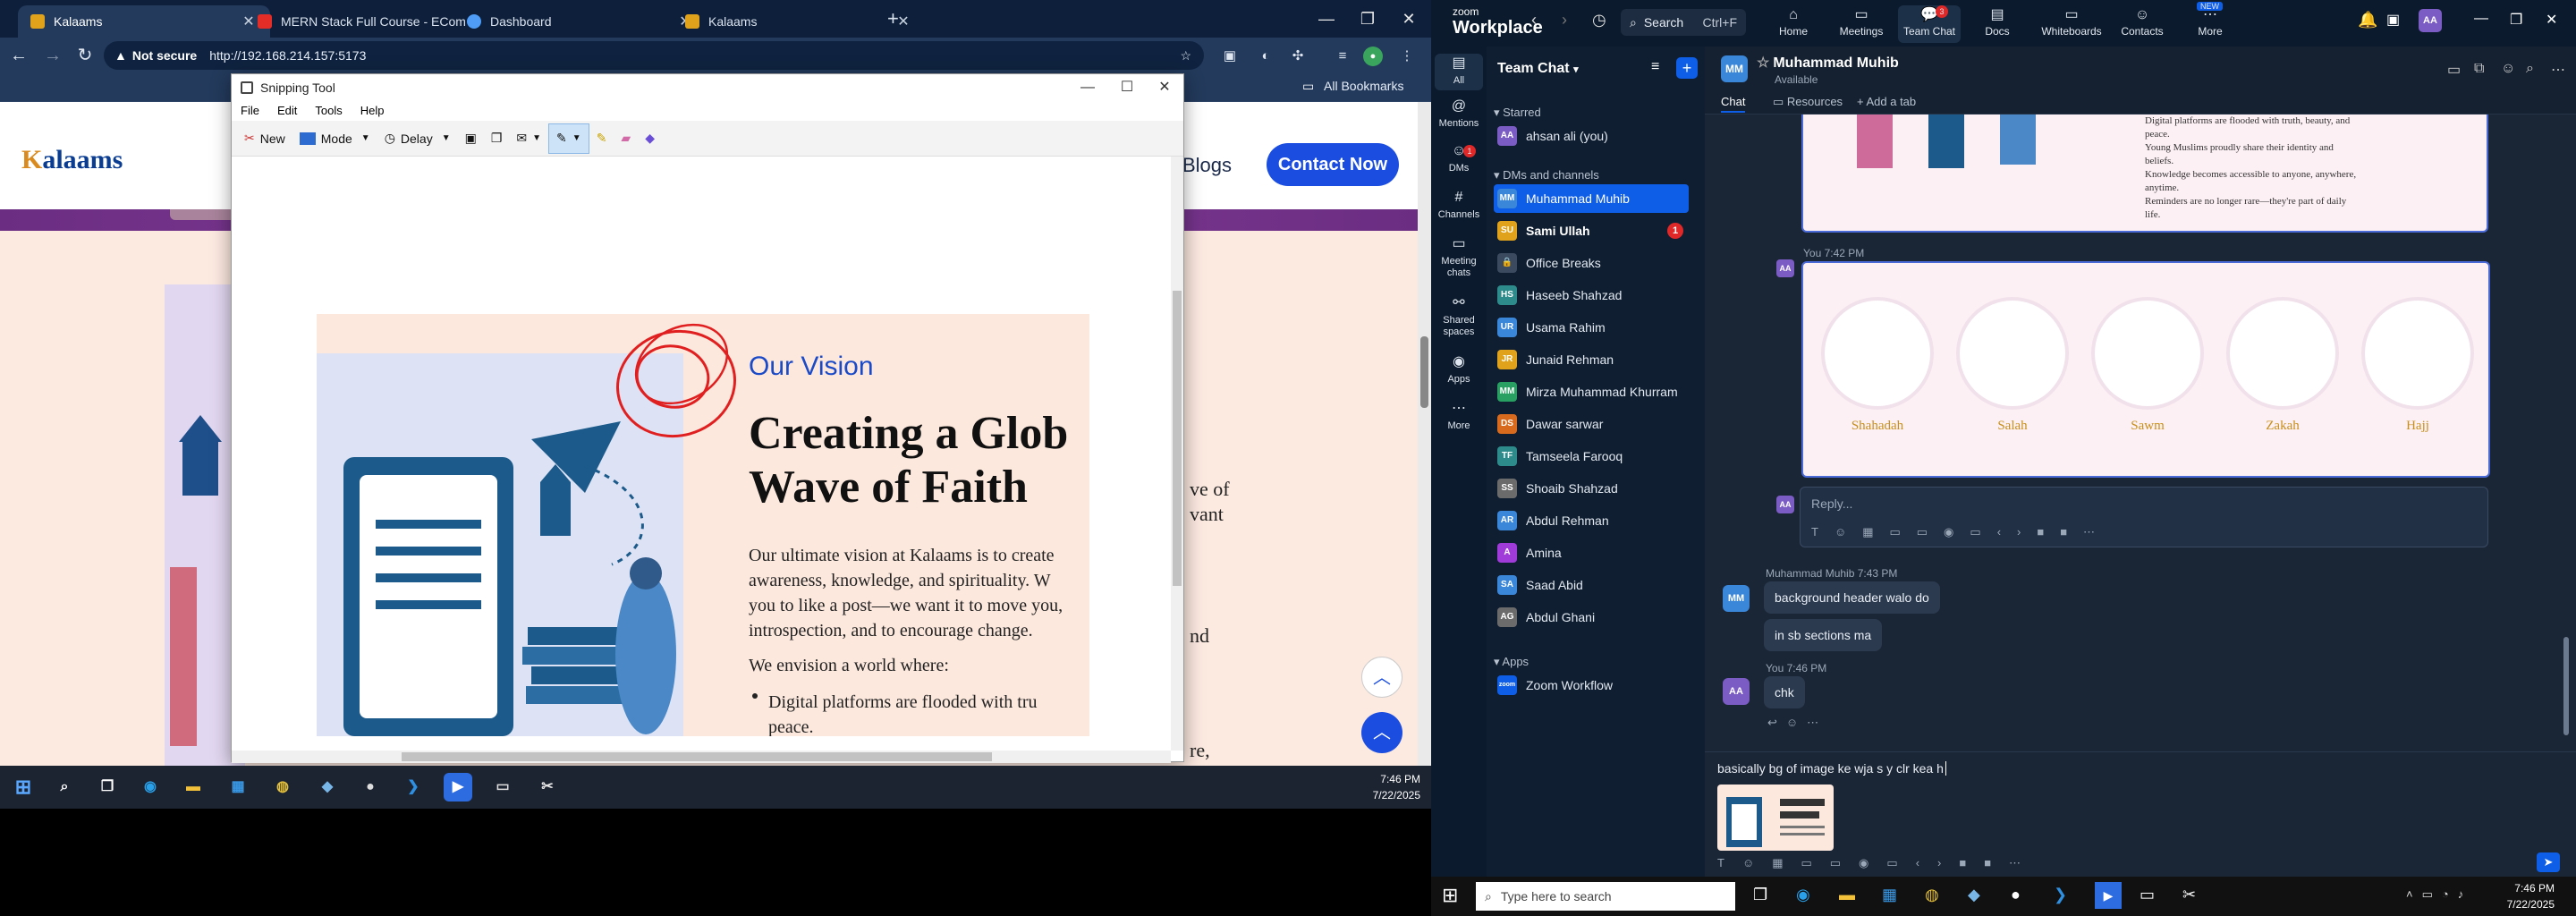 This screenshot has height=916, width=2576. I want to click on new-chat-button: +, so click(1687, 68).